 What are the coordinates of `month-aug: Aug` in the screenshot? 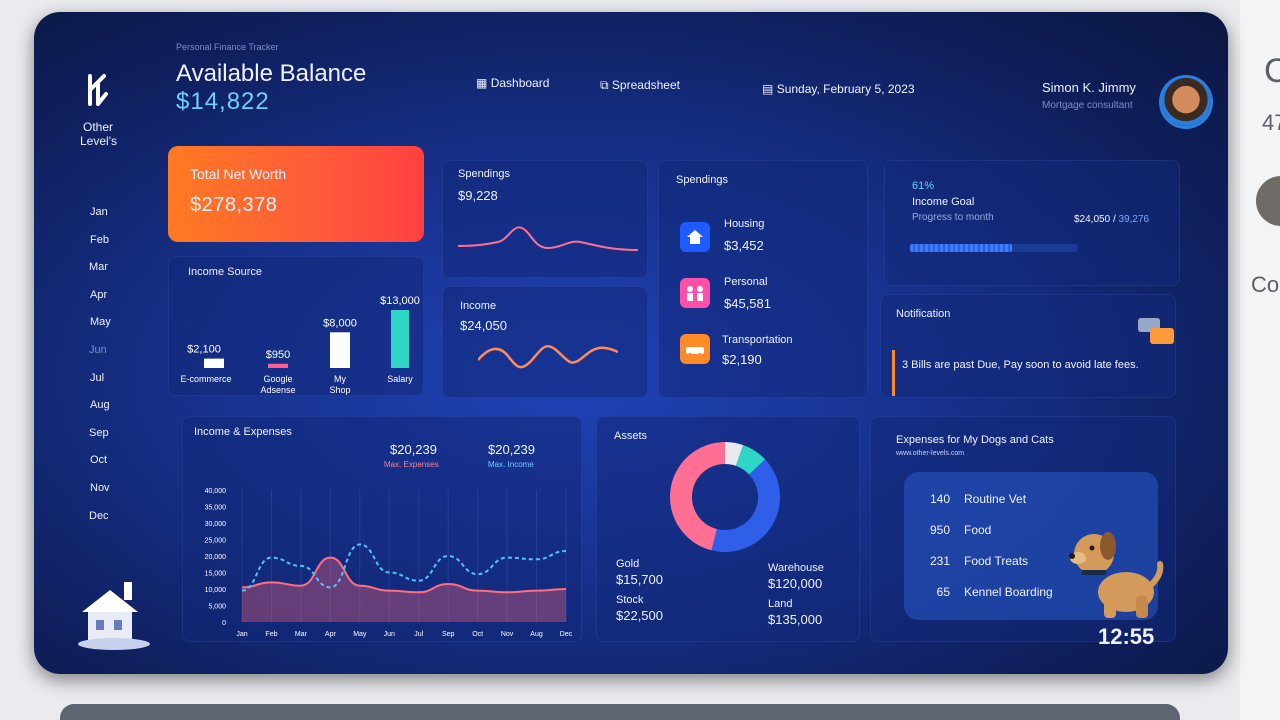 It's located at (100, 405).